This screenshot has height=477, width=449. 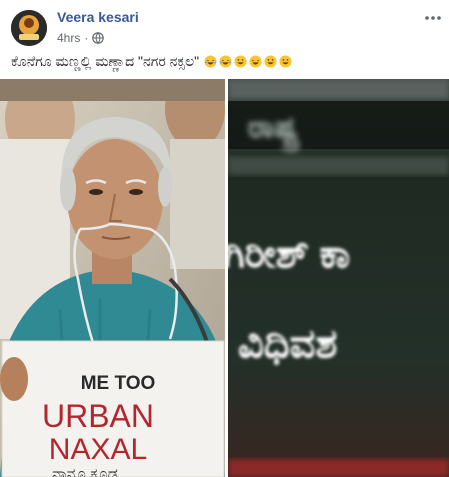 I want to click on page-avatar, so click(x=29, y=28).